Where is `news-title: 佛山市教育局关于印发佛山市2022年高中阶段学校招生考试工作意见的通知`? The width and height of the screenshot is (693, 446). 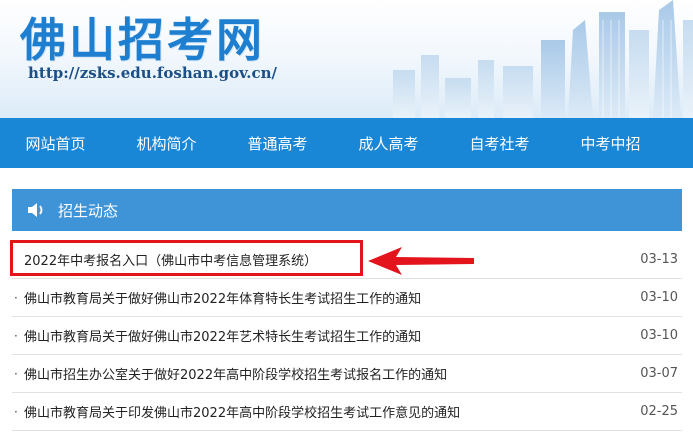
news-title: 佛山市教育局关于印发佛山市2022年高中阶段学校招生考试工作意见的通知 is located at coordinates (242, 411).